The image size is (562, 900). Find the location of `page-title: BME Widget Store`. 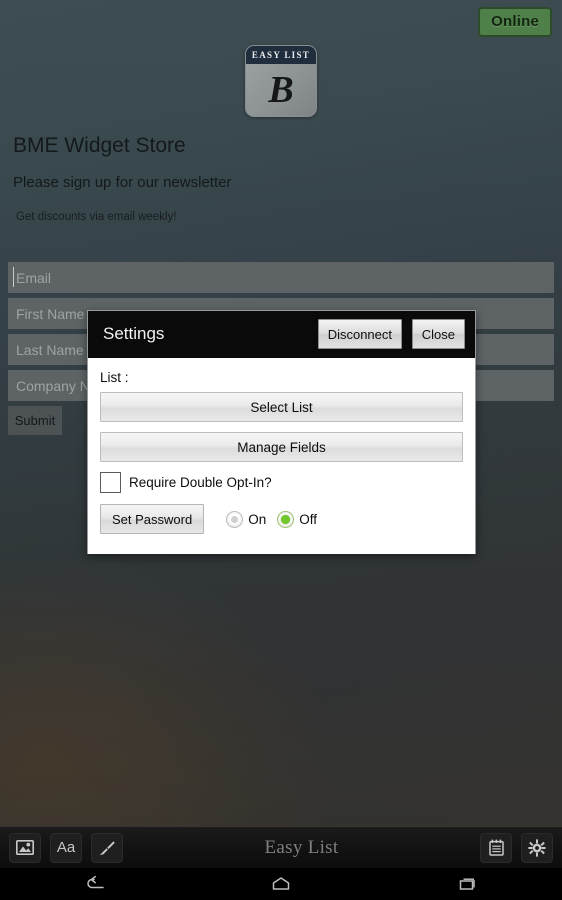

page-title: BME Widget Store is located at coordinates (99, 145).